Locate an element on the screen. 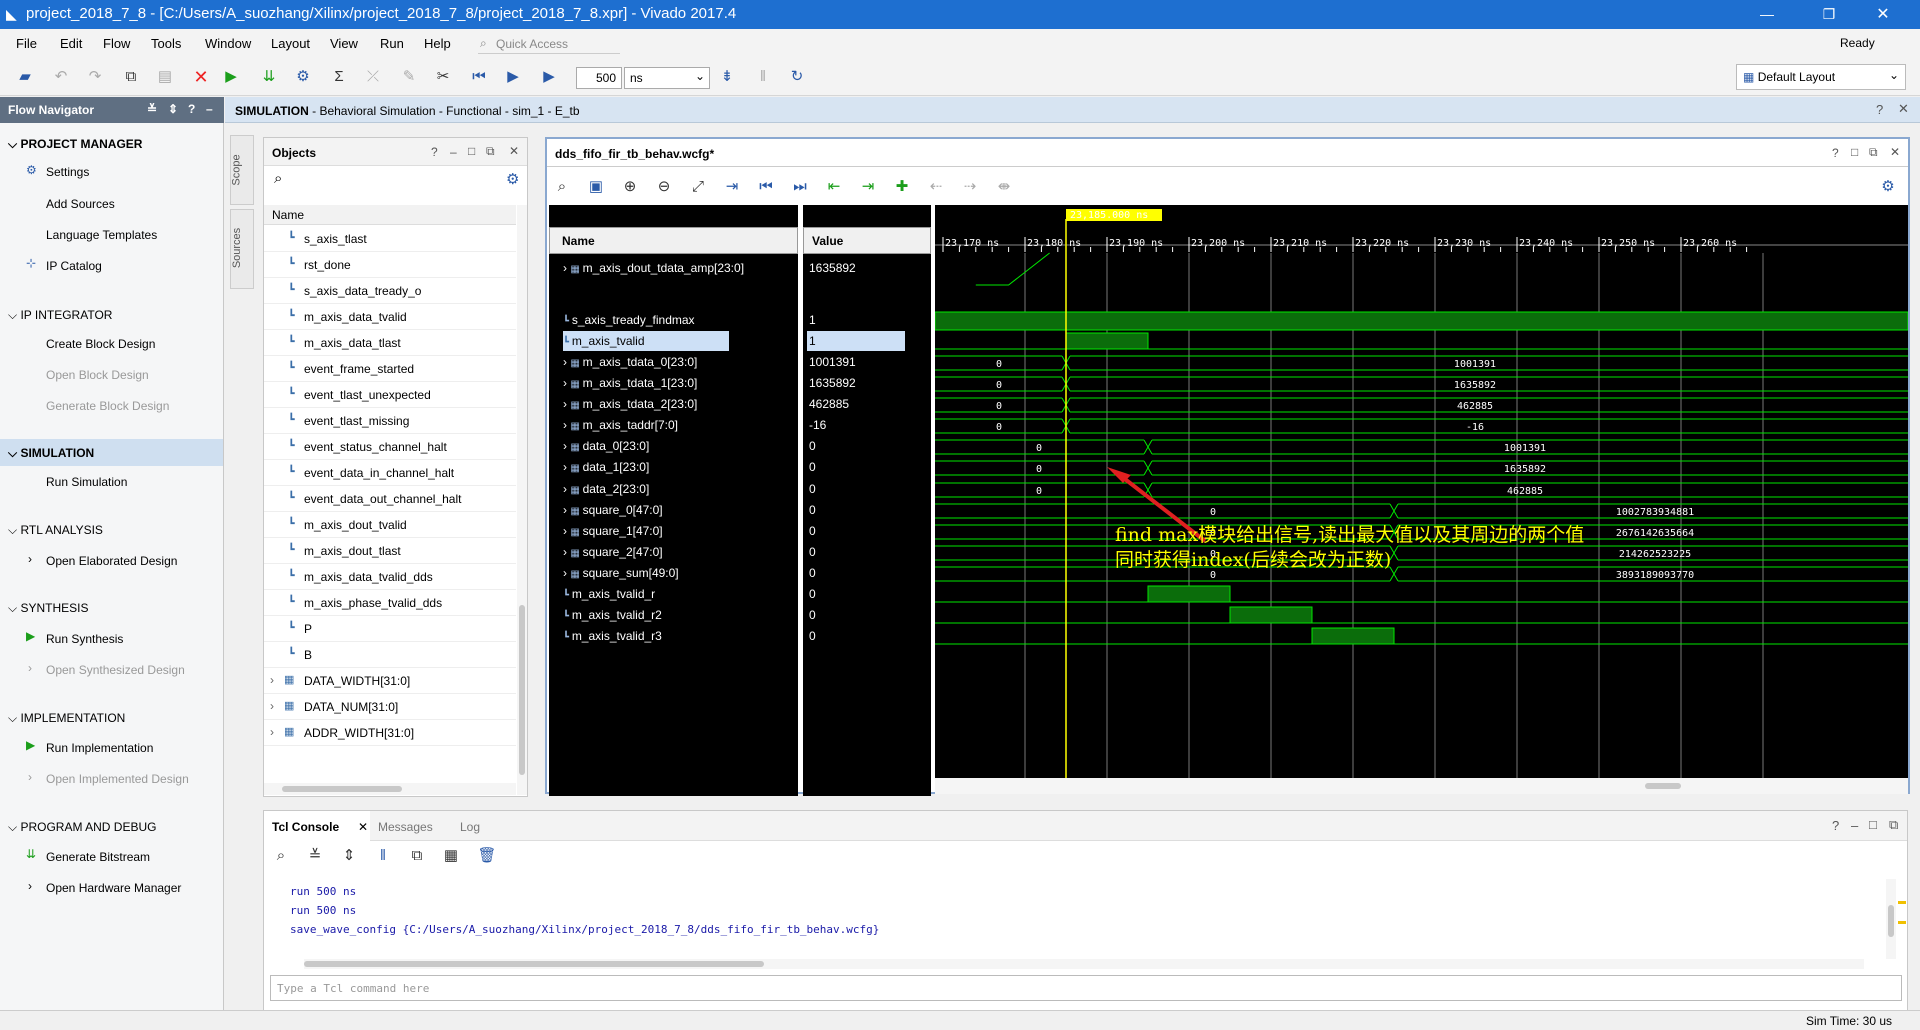  section-simulation: ⌵ SIMULATION is located at coordinates (51, 453).